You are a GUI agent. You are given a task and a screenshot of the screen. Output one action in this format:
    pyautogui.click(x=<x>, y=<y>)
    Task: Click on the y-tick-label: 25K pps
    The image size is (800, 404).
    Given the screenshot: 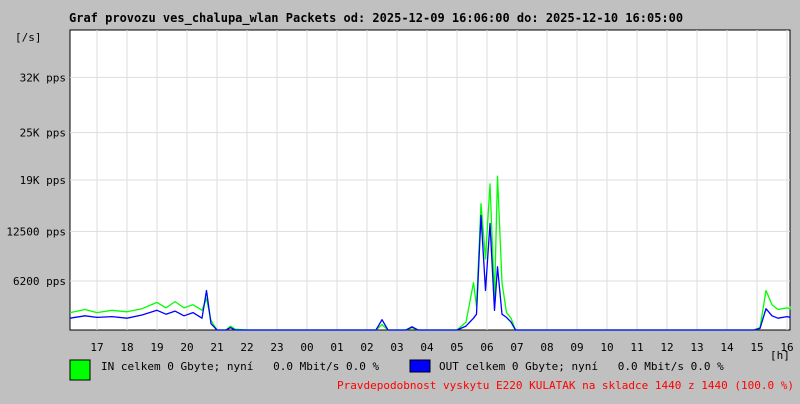 What is the action you would take?
    pyautogui.click(x=43, y=133)
    